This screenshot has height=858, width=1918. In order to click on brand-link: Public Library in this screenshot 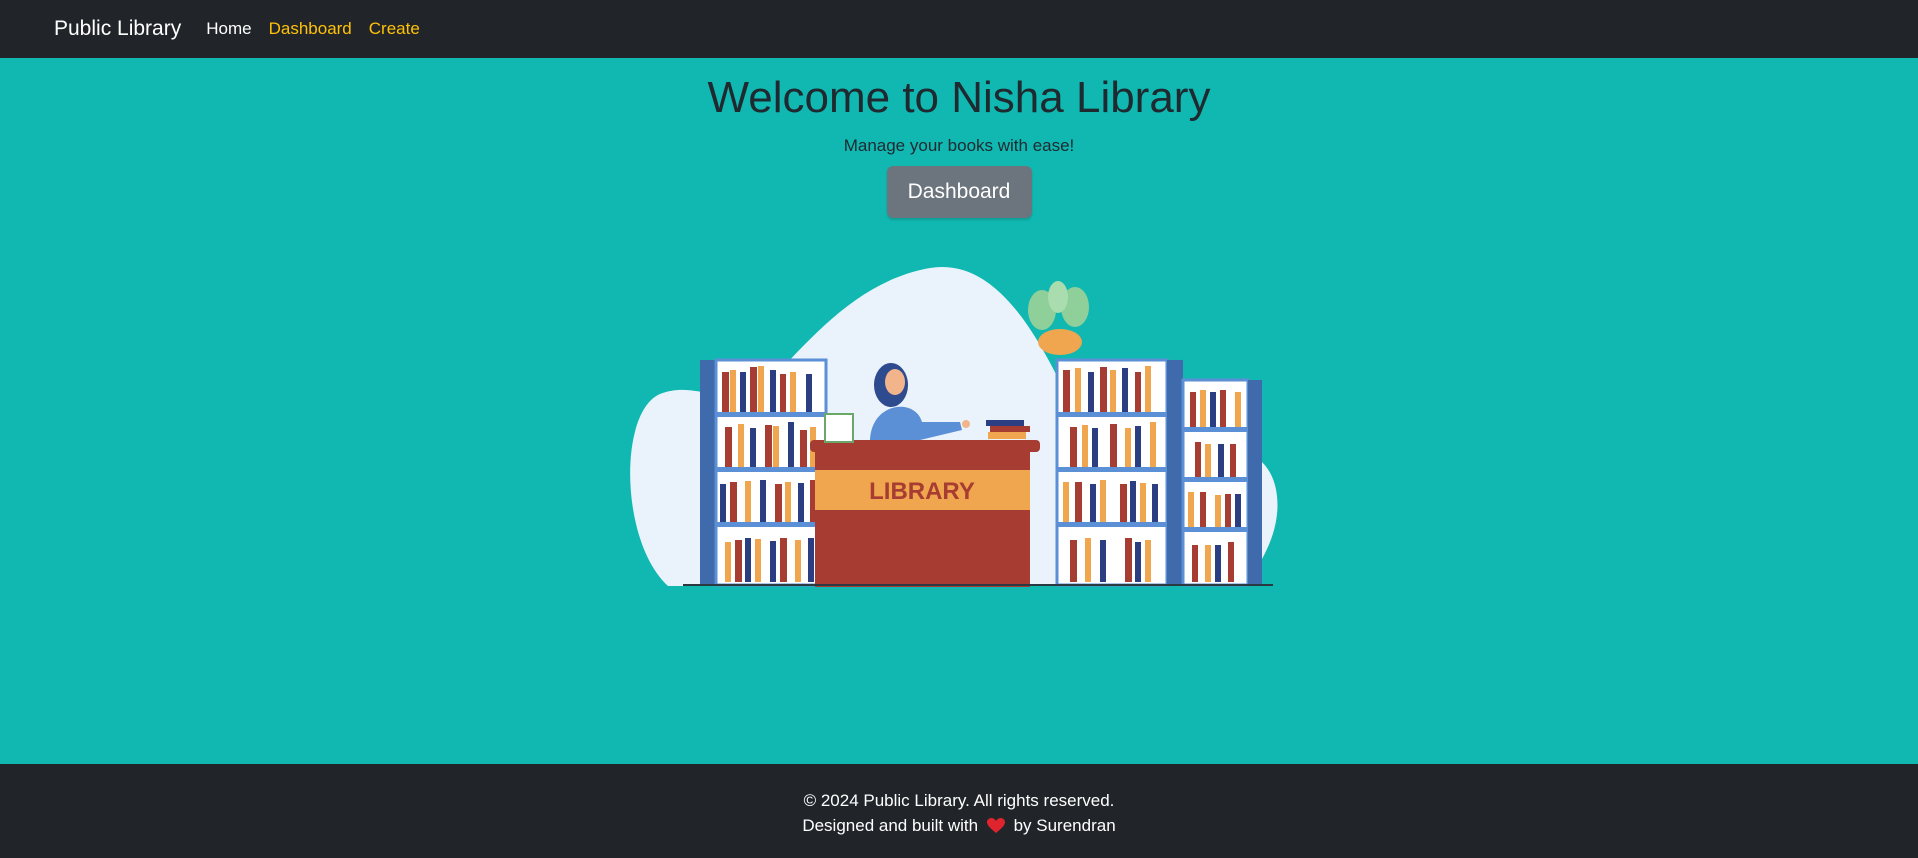, I will do `click(117, 29)`.